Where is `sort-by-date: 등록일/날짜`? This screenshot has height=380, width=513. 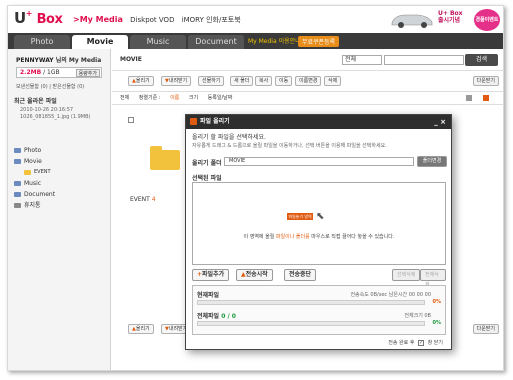
sort-by-date: 등록일/날짜 is located at coordinates (220, 98).